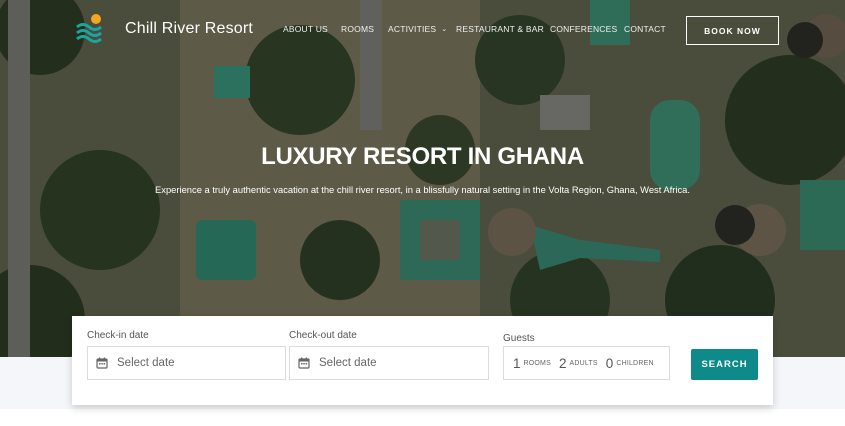  What do you see at coordinates (732, 30) in the screenshot?
I see `book-now-button: BOOK NOW` at bounding box center [732, 30].